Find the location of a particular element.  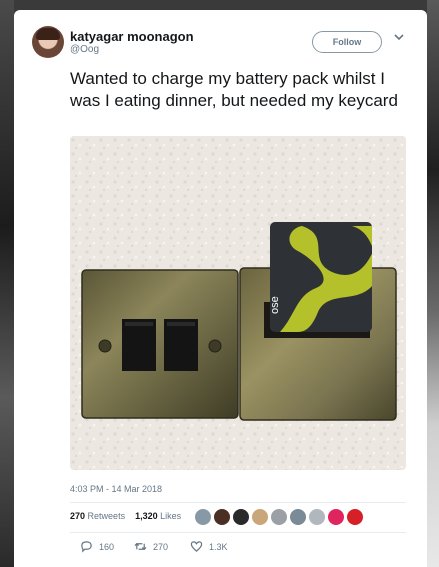

backdrop-left is located at coordinates (7, 283).